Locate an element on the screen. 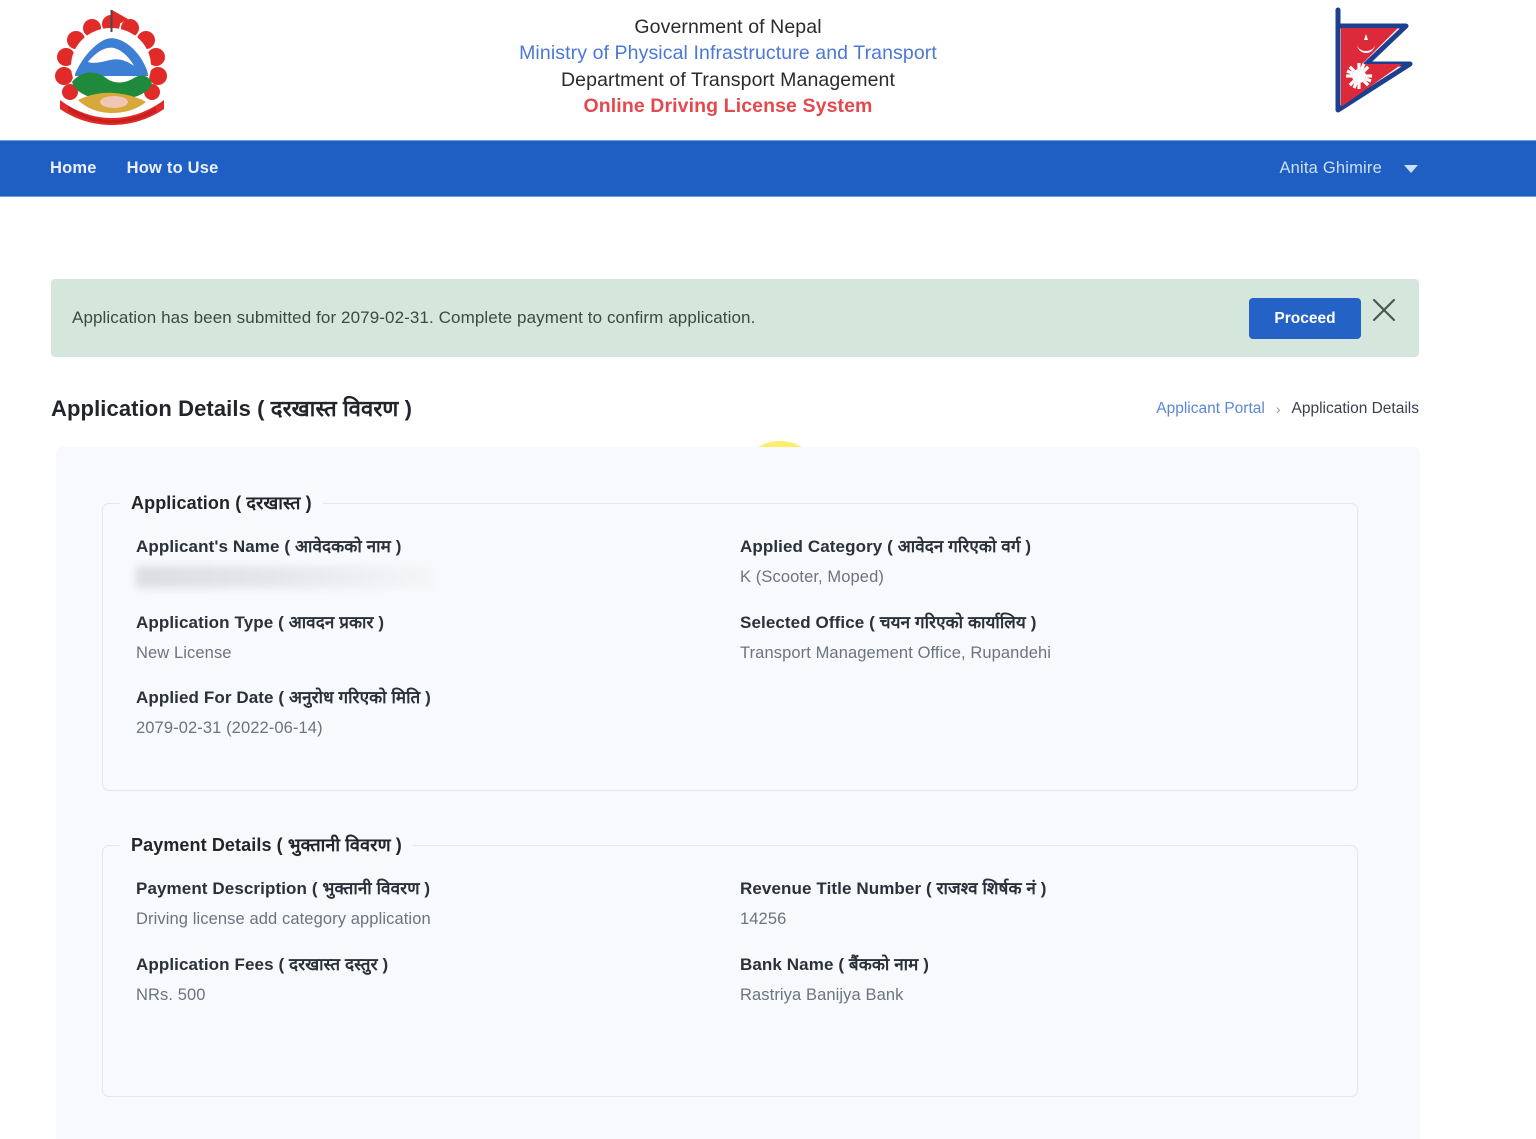 This screenshot has width=1536, height=1139. page-title: Application Details ( दरखास्त विवरण ) is located at coordinates (232, 408).